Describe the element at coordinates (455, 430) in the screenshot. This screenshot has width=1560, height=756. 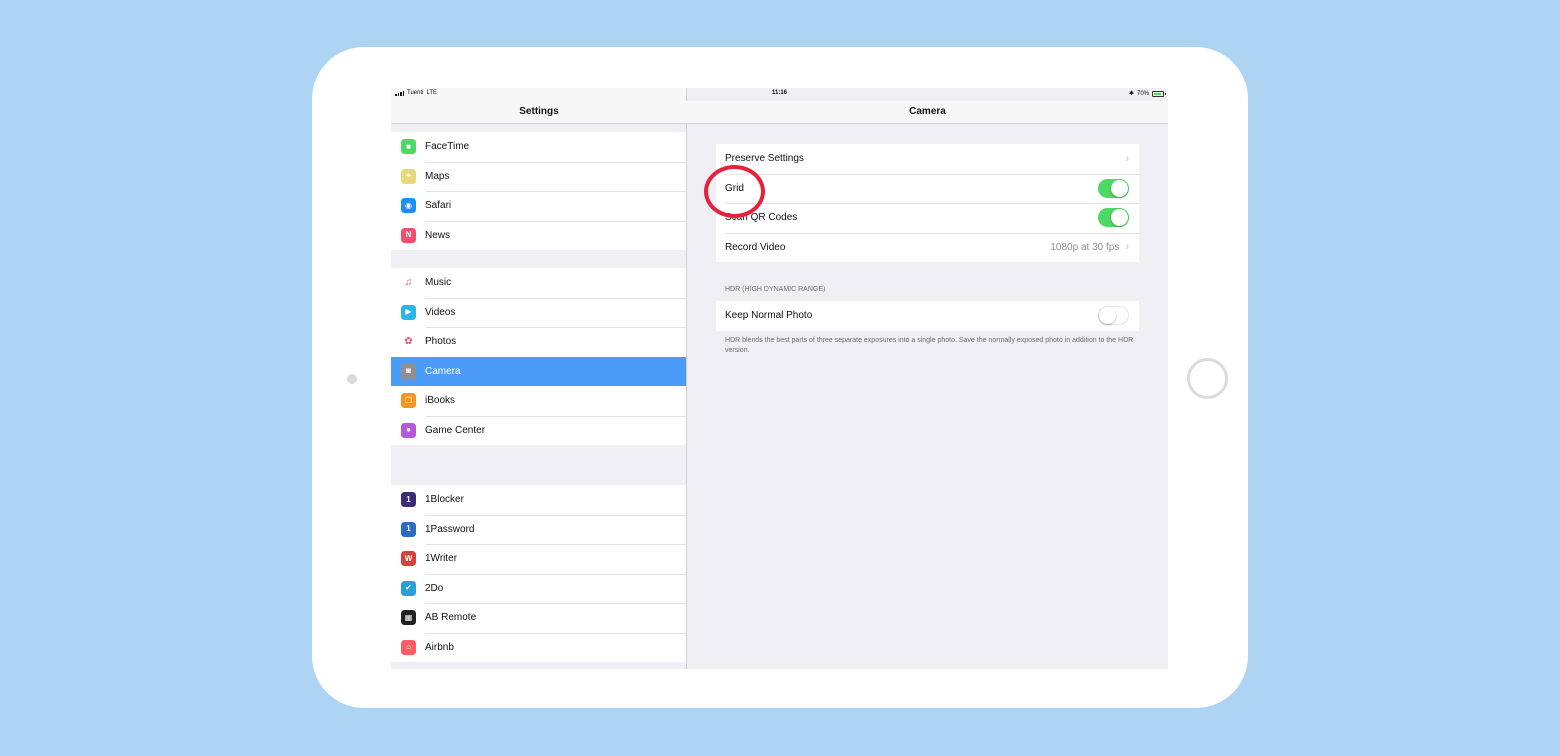
I see `sidebar-item-label: Game Center` at that location.